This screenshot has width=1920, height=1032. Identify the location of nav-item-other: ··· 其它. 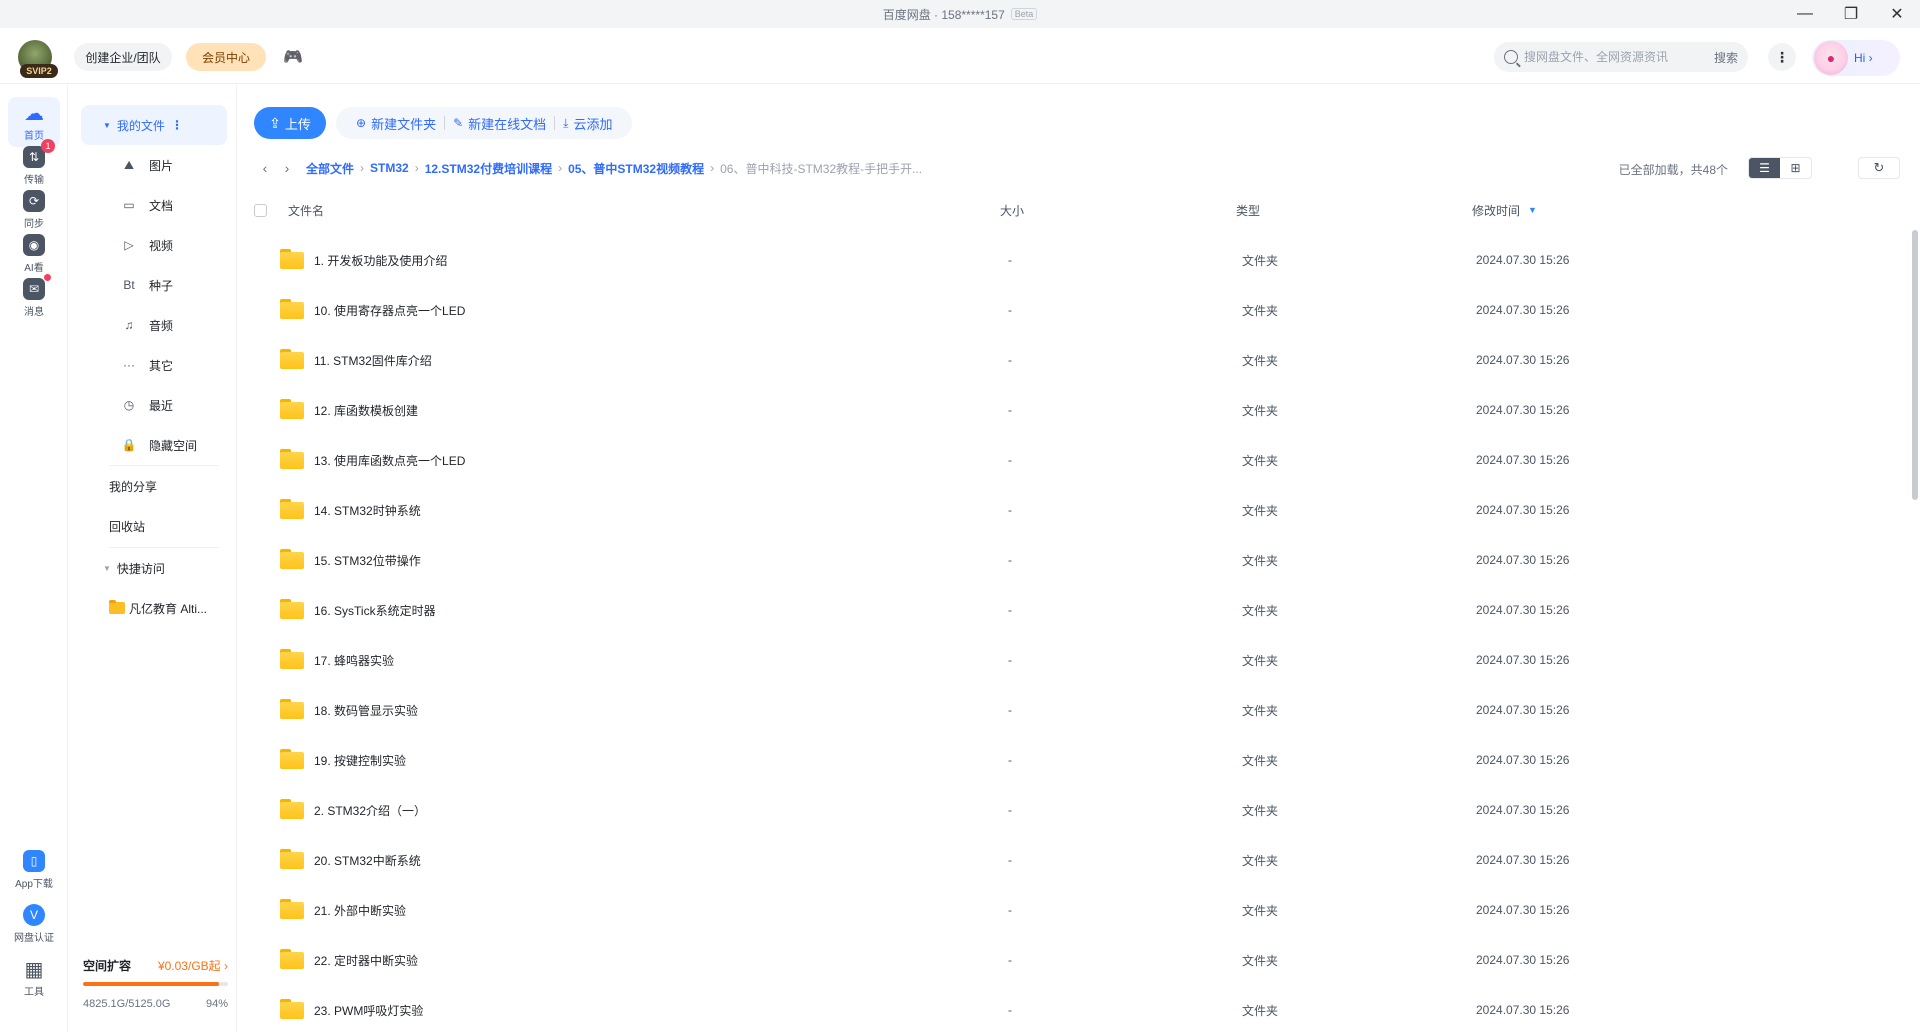
(154, 365).